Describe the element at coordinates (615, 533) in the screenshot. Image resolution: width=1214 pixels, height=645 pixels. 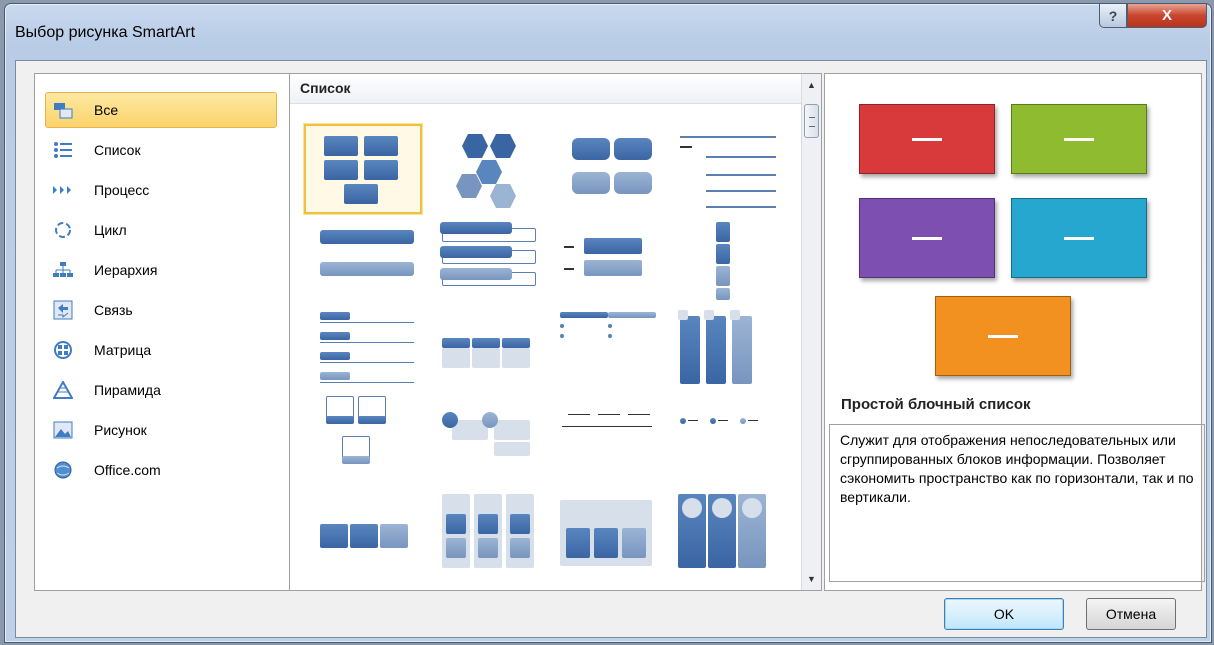
I see `layout-thumb-tabbed-columns` at that location.